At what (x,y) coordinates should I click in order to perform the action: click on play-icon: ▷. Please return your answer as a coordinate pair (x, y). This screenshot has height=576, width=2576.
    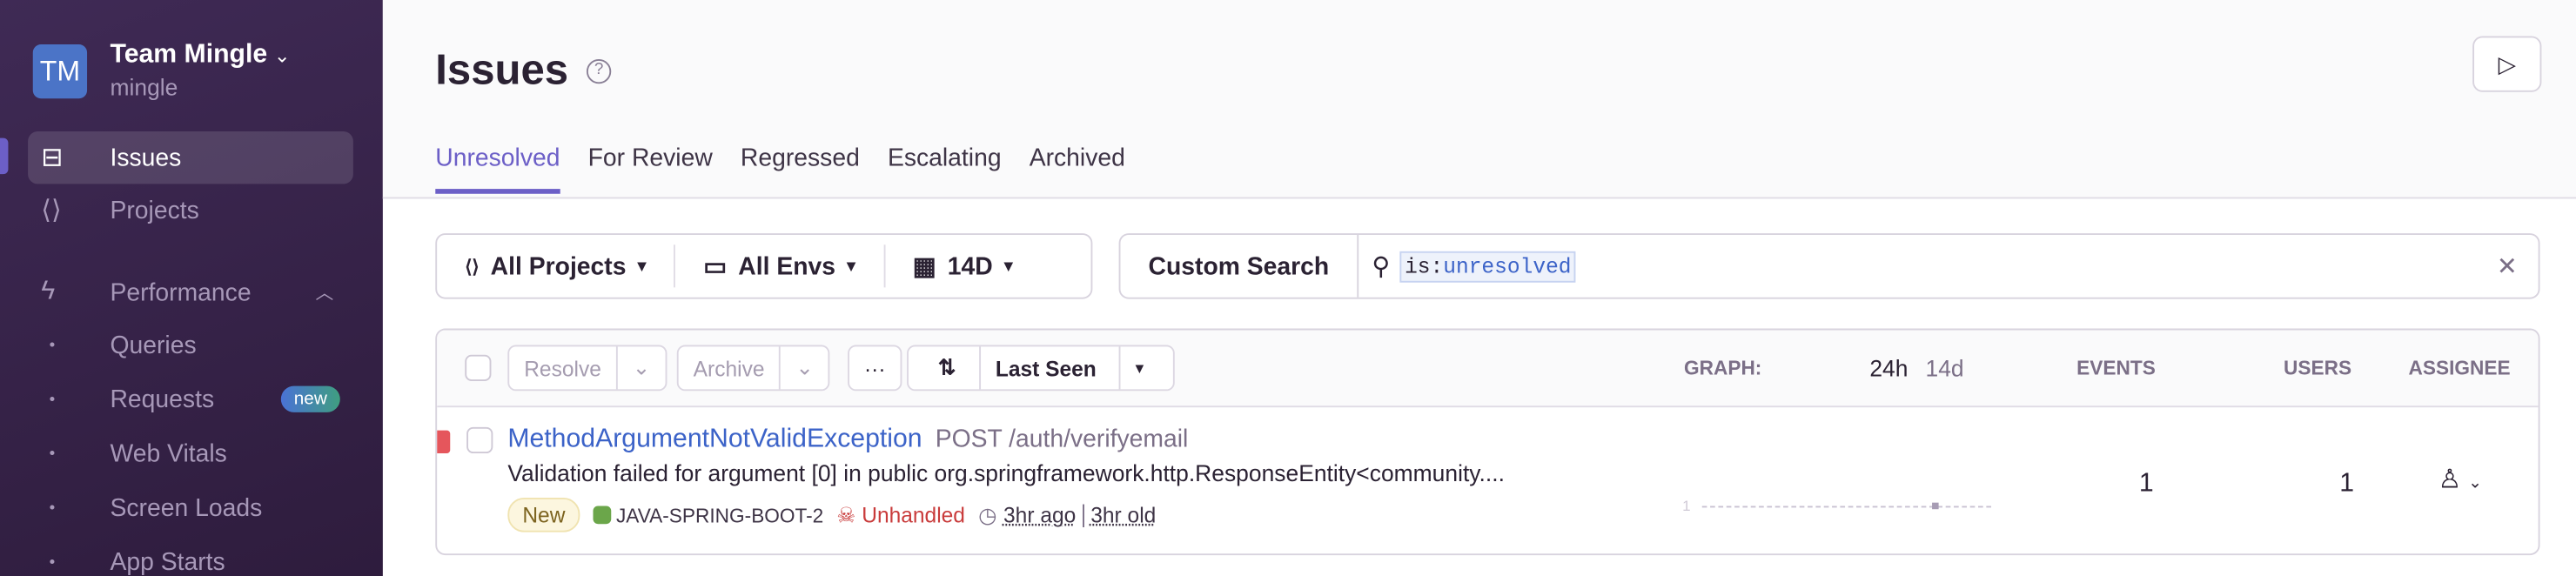
    Looking at the image, I should click on (2507, 64).